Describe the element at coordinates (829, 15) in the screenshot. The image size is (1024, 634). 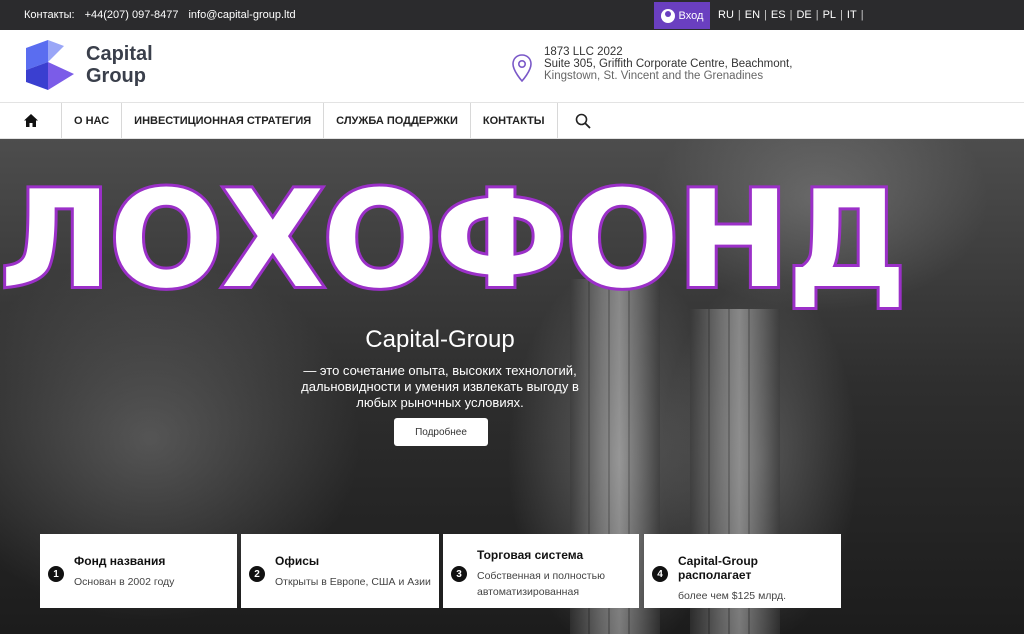
I see `lang-pl: PL` at that location.